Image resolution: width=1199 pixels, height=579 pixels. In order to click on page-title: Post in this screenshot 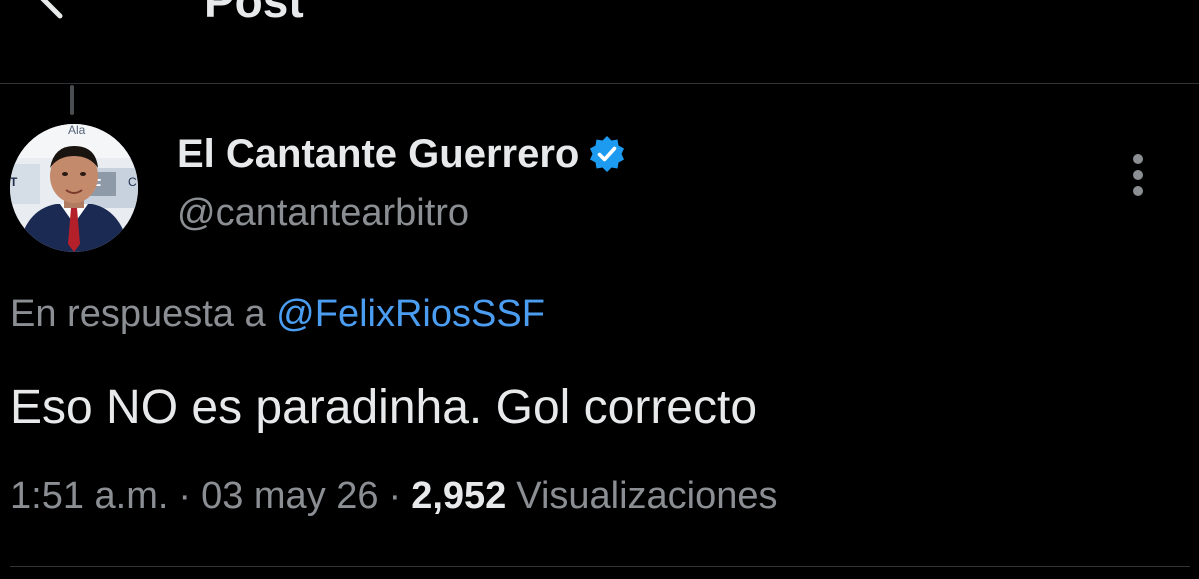, I will do `click(254, 13)`.